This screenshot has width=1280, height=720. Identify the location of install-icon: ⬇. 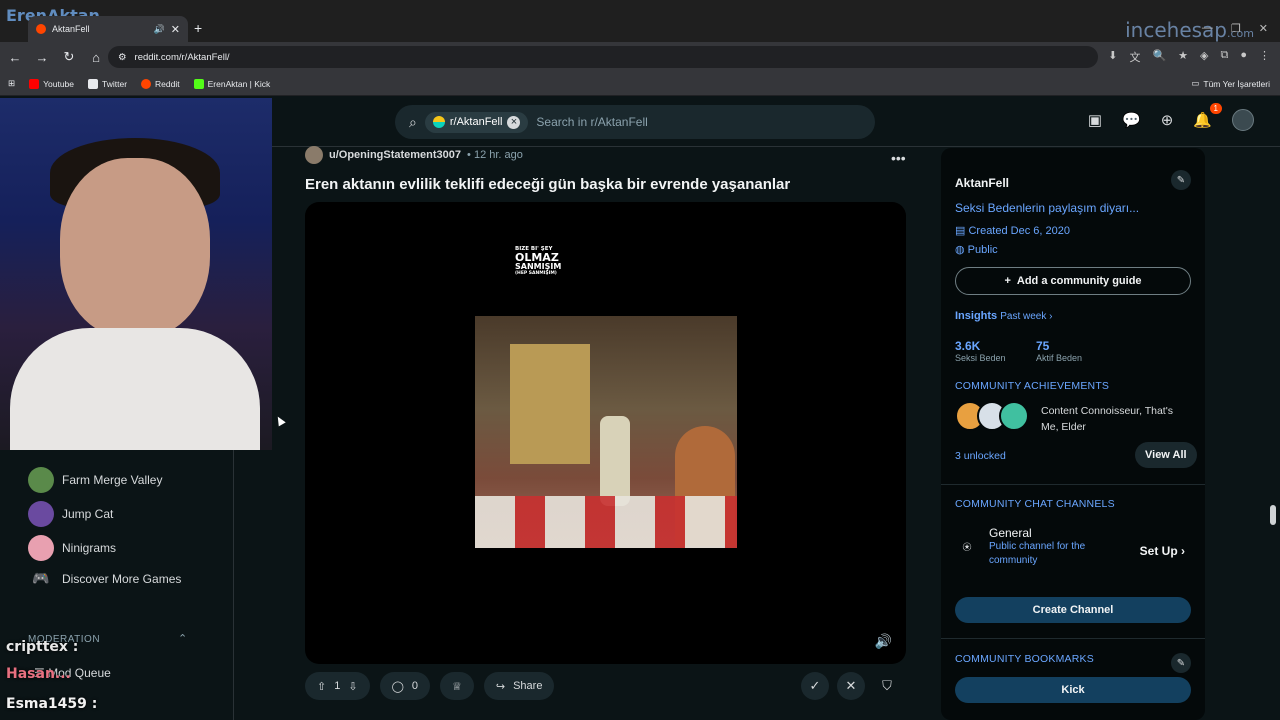
(1112, 57).